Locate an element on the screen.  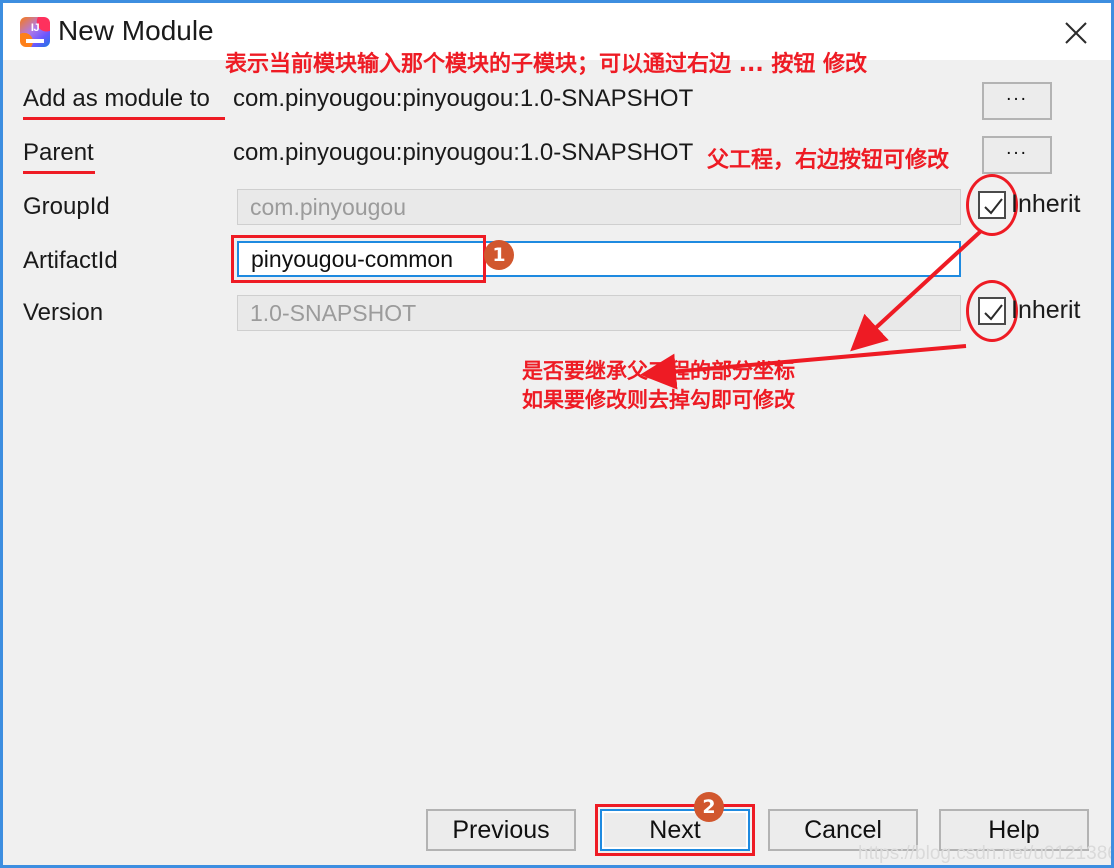
group-id-inherit-checkbox is located at coordinates (992, 205).